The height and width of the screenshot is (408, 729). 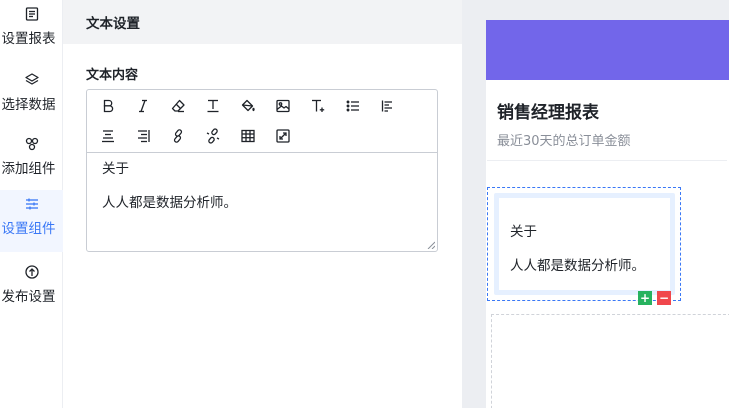 I want to click on content-line: 人人都是数据分析师。, so click(x=169, y=203).